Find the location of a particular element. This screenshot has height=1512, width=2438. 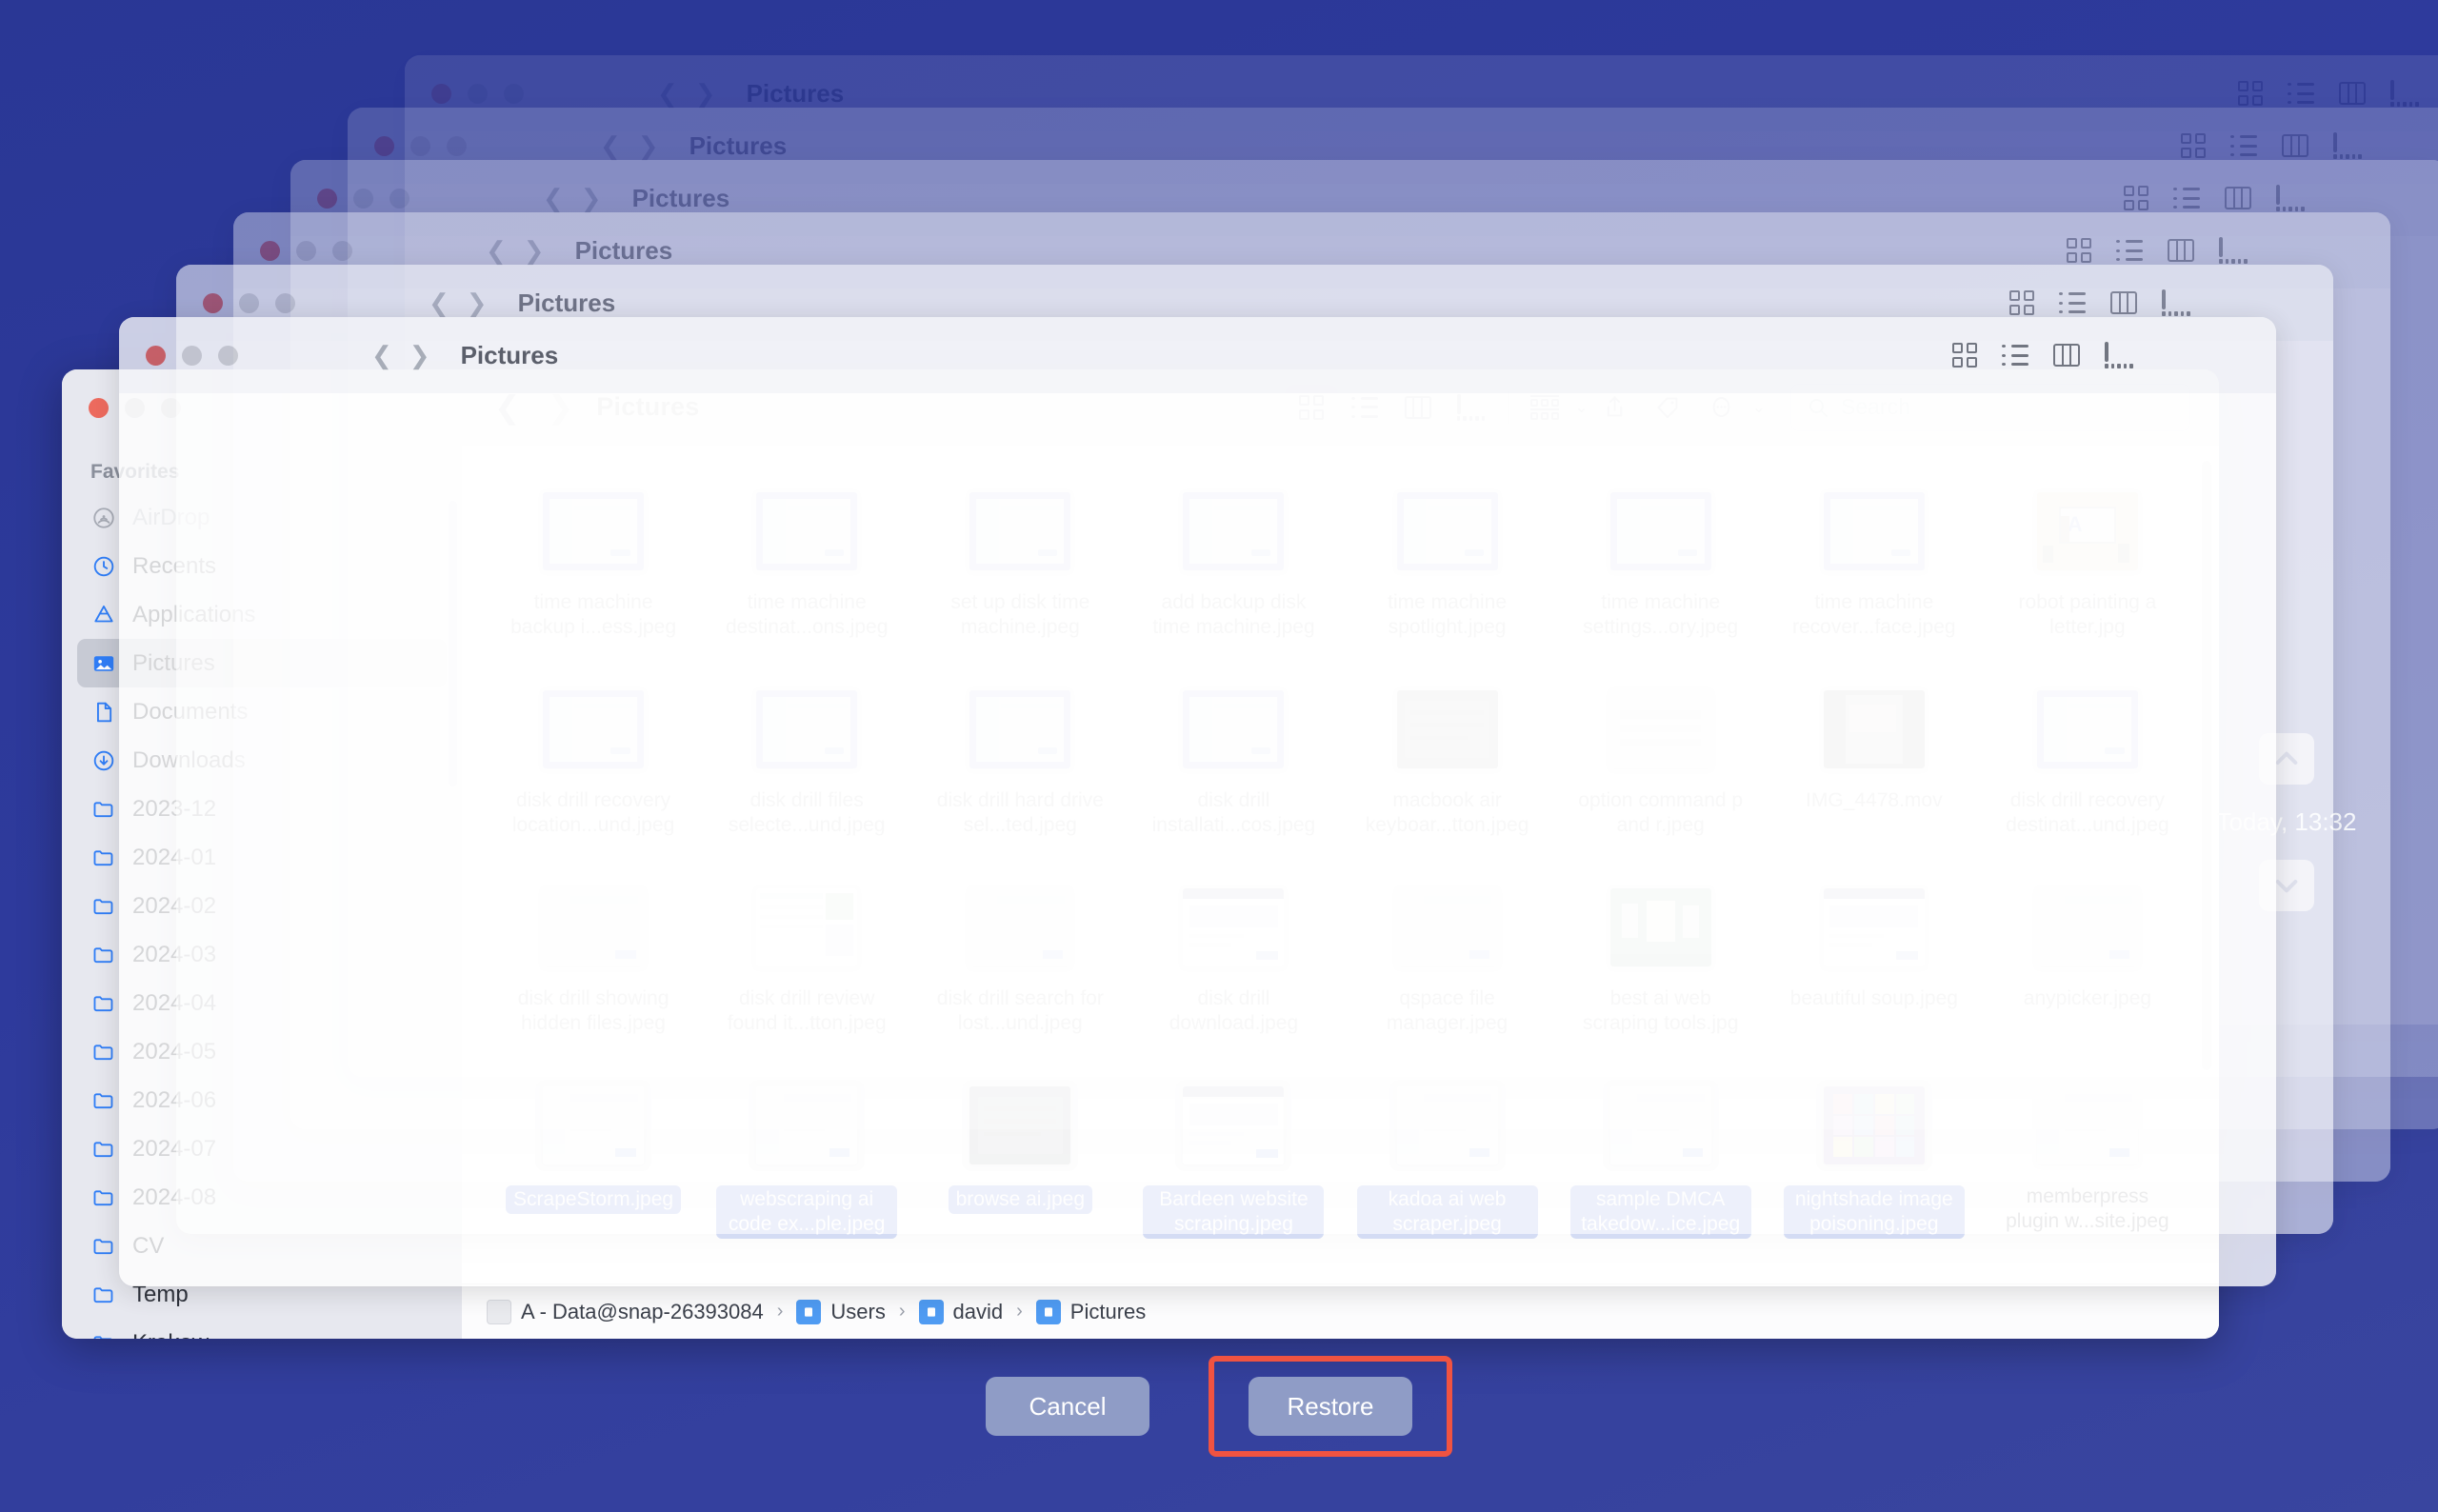

breadcrumb-label: Users is located at coordinates (858, 1311).